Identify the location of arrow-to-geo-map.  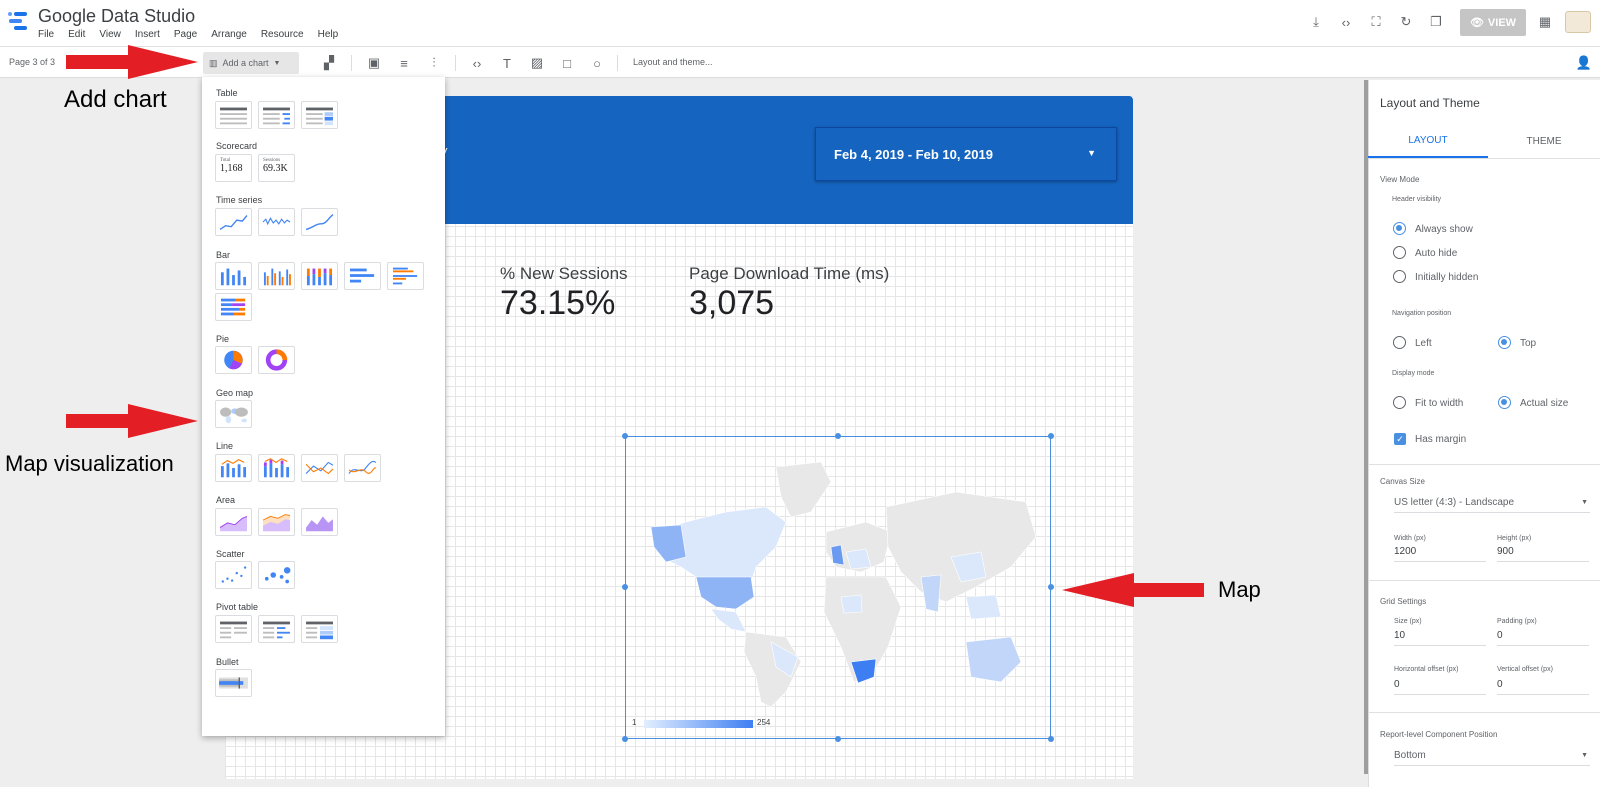
(132, 421).